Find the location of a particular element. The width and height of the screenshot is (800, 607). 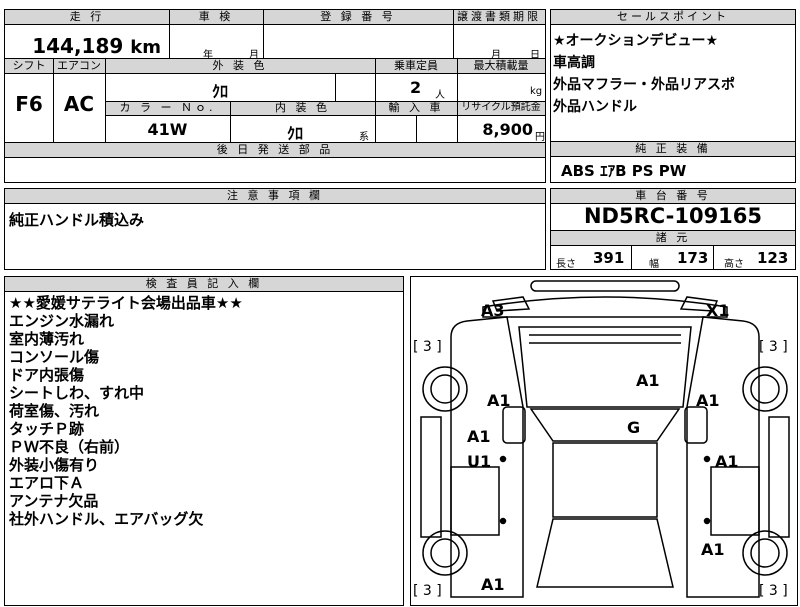

sales-point-item: 車高調 is located at coordinates (574, 63).